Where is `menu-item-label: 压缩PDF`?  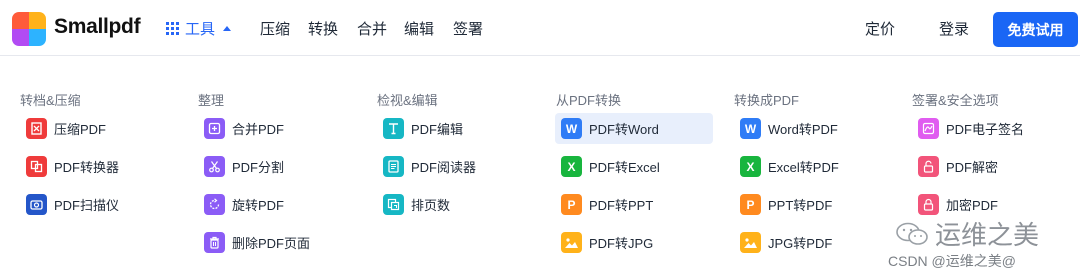 menu-item-label: 压缩PDF is located at coordinates (80, 129).